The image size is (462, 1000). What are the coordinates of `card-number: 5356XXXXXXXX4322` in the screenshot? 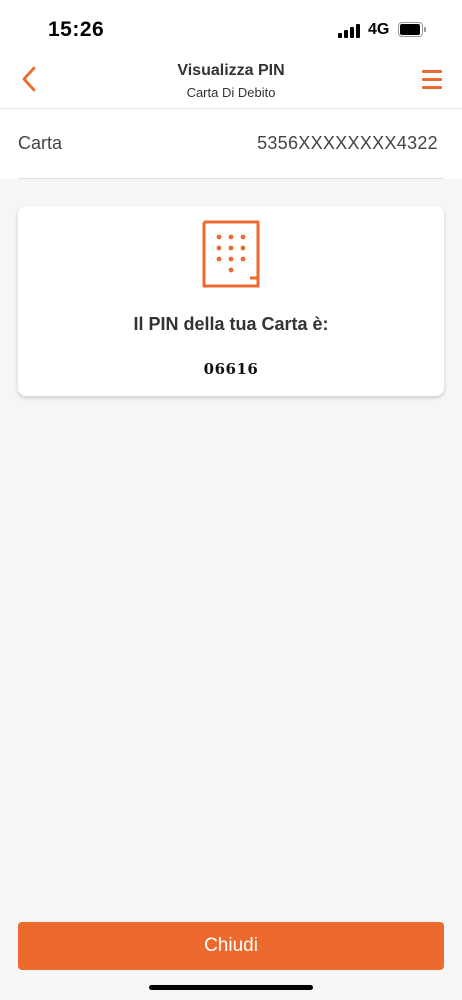 It's located at (347, 143).